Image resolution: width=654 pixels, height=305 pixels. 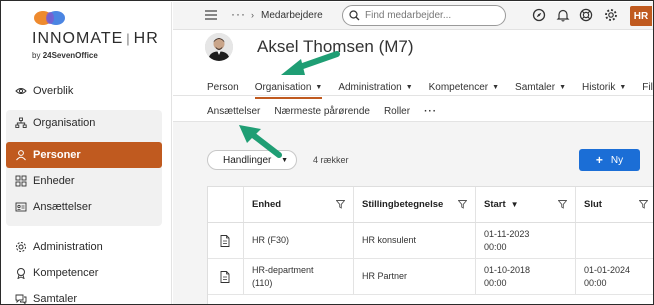 I want to click on gear-icon, so click(x=21, y=247).